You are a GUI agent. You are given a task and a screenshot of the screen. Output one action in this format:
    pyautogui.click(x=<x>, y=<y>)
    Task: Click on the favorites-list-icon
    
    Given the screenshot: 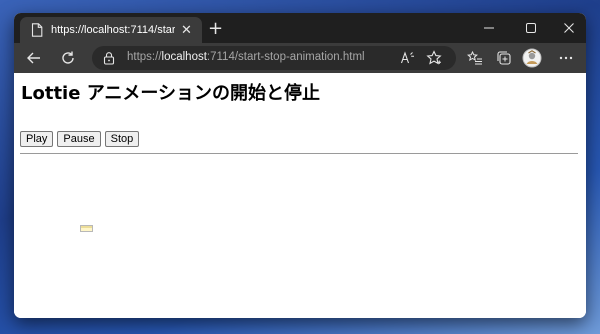 What is the action you would take?
    pyautogui.click(x=474, y=57)
    